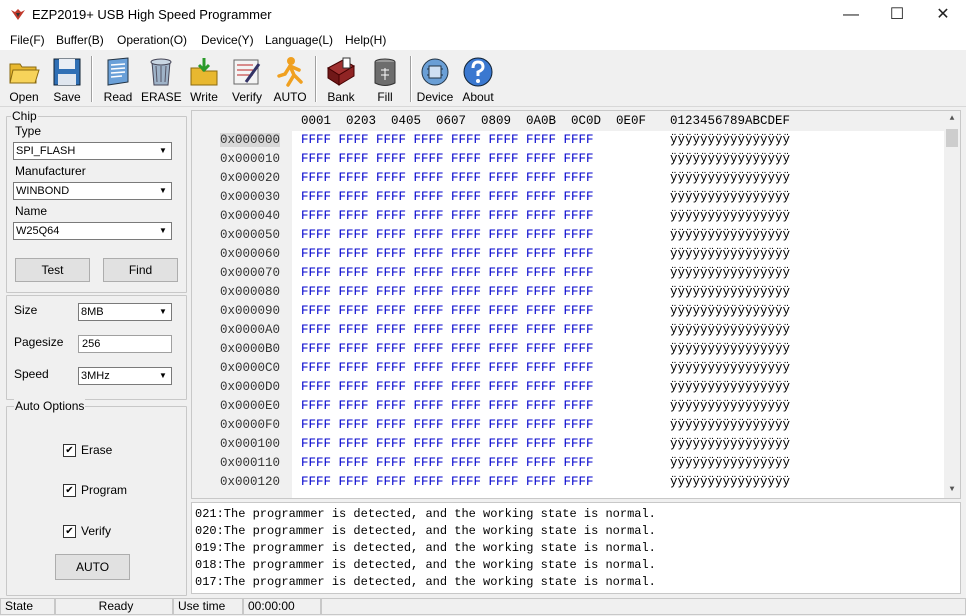  Describe the element at coordinates (952, 490) in the screenshot. I see `scroll-down-icon: ▼` at that location.